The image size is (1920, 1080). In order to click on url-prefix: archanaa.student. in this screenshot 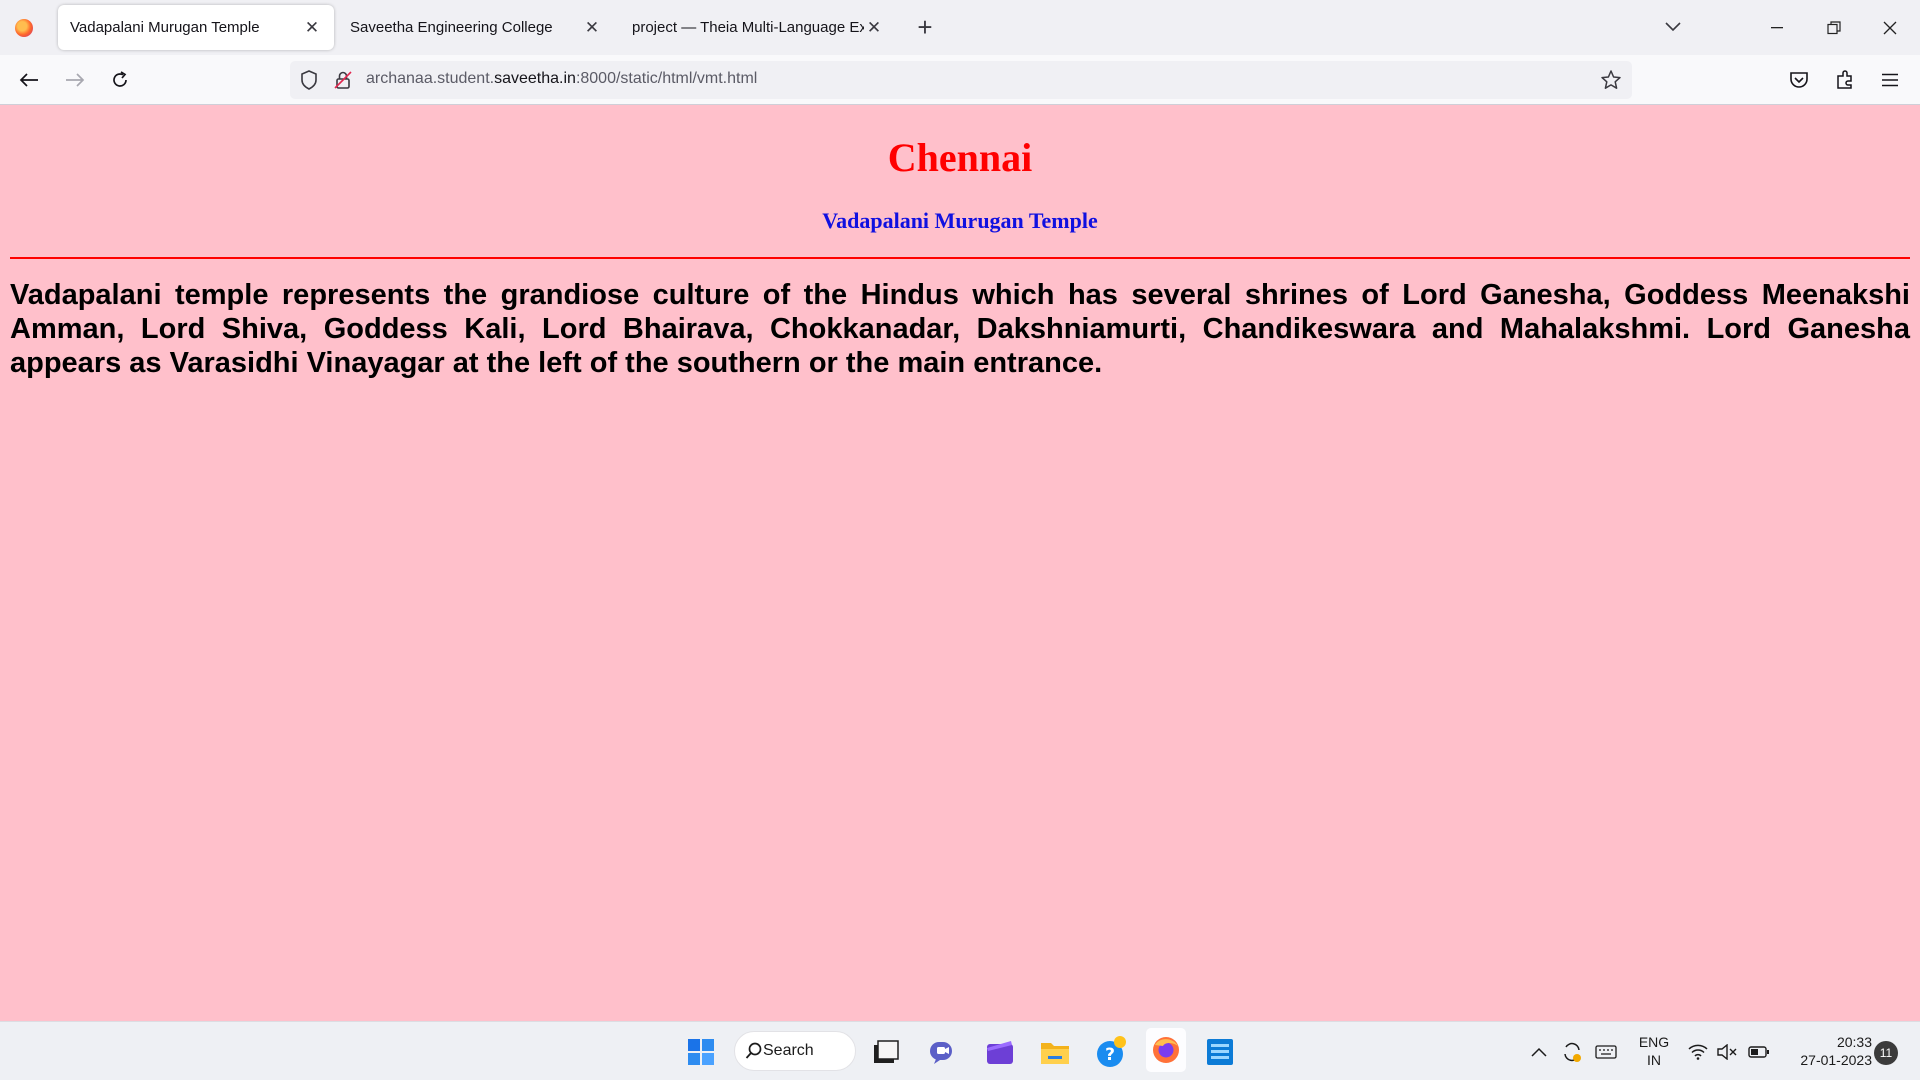, I will do `click(430, 78)`.